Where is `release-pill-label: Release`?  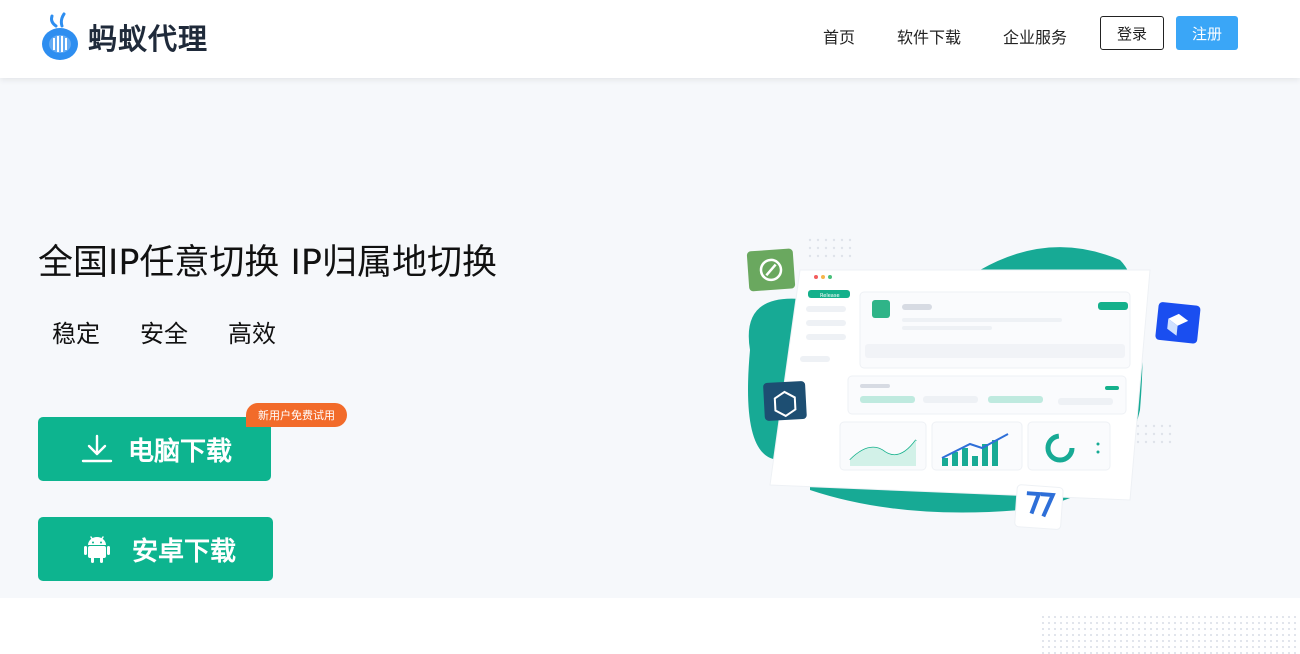 release-pill-label: Release is located at coordinates (830, 296).